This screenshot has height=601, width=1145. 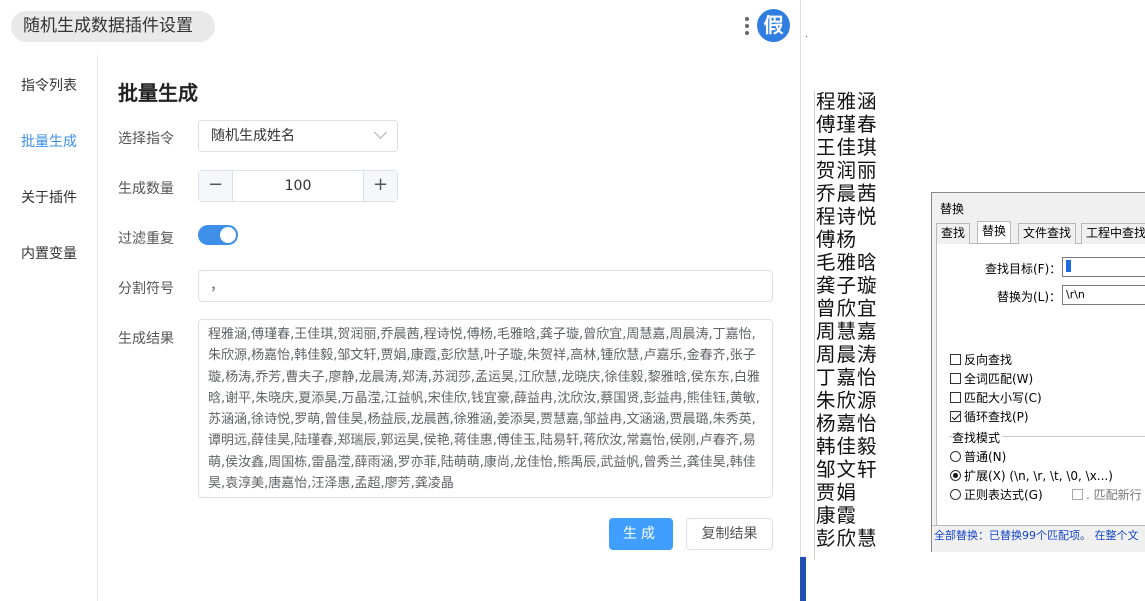 I want to click on mode-extended-radio: 扩展(X) (\n, \r, \t, \0, \x...), so click(x=1031, y=475).